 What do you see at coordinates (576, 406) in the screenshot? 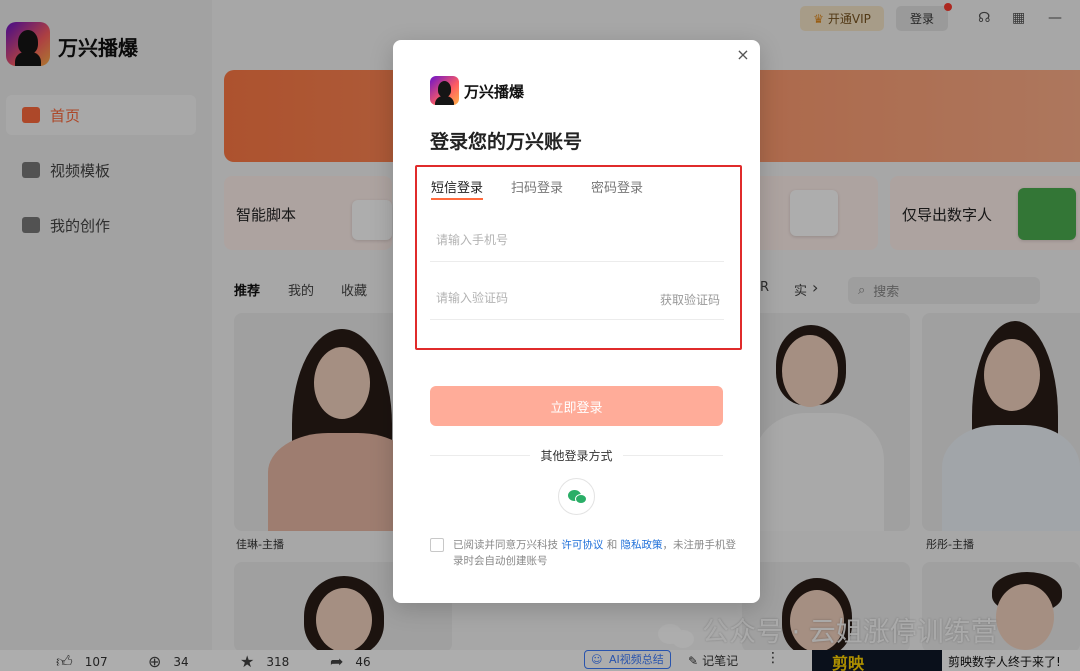
I see `login-submit-button: 立即登录` at bounding box center [576, 406].